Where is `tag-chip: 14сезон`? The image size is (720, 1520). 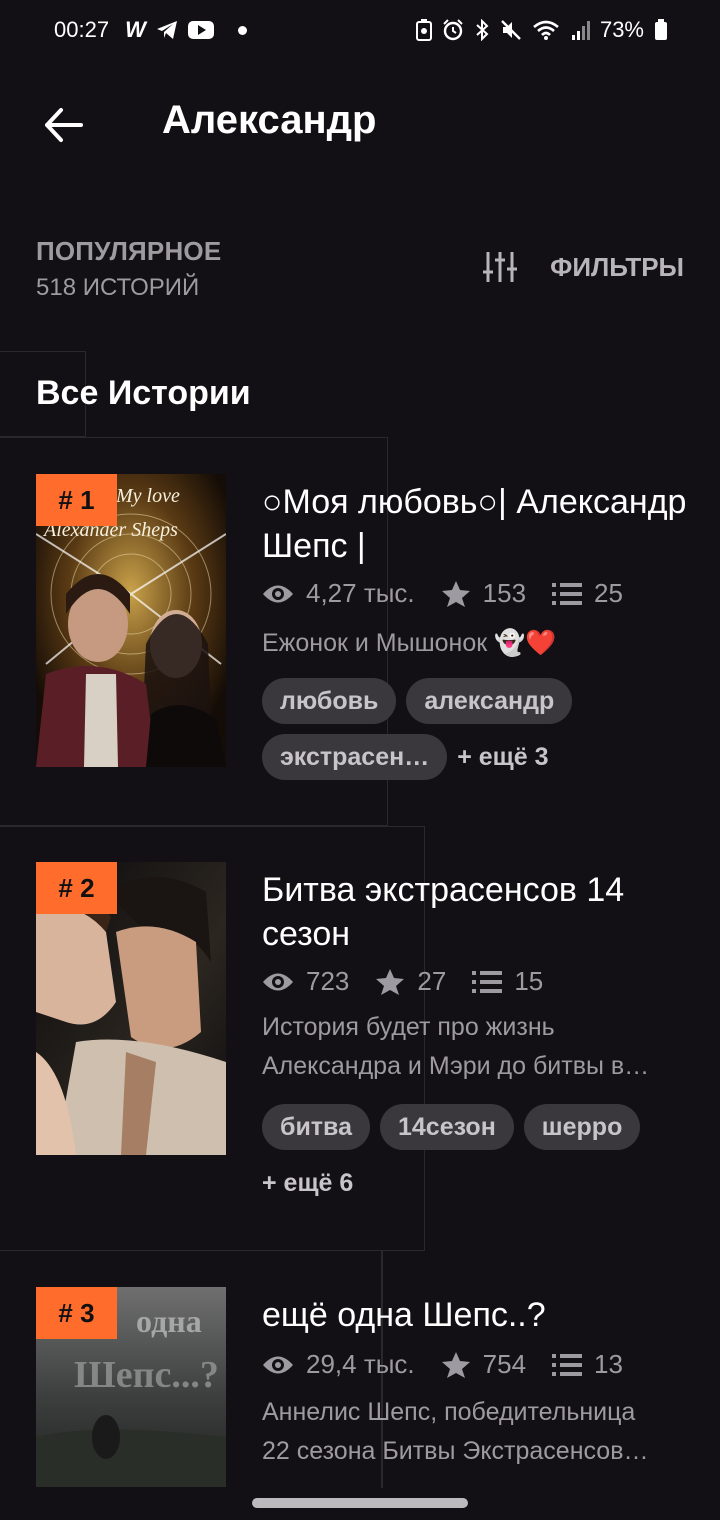 tag-chip: 14сезон is located at coordinates (447, 1127).